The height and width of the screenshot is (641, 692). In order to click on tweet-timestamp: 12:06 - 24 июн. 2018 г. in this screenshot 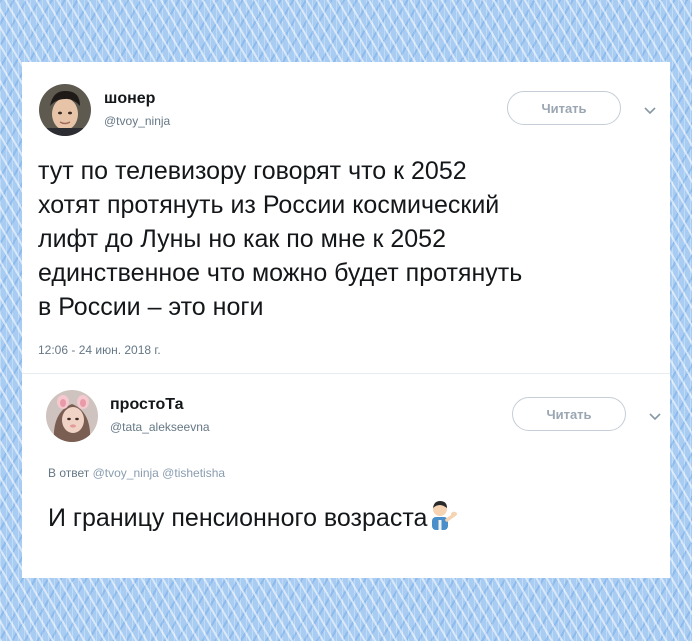, I will do `click(99, 350)`.